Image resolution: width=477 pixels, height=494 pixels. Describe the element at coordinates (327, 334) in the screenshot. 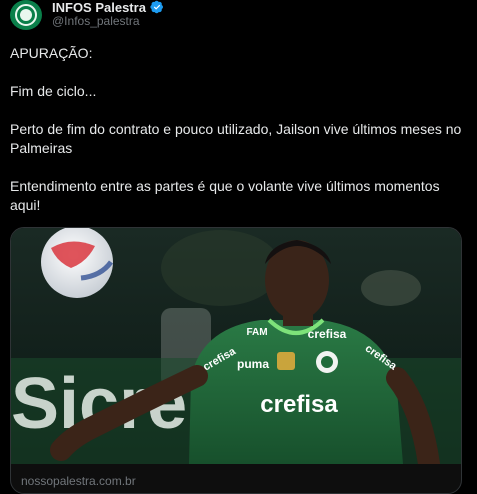

I see `jersey-sponsor-small: crefisa` at that location.